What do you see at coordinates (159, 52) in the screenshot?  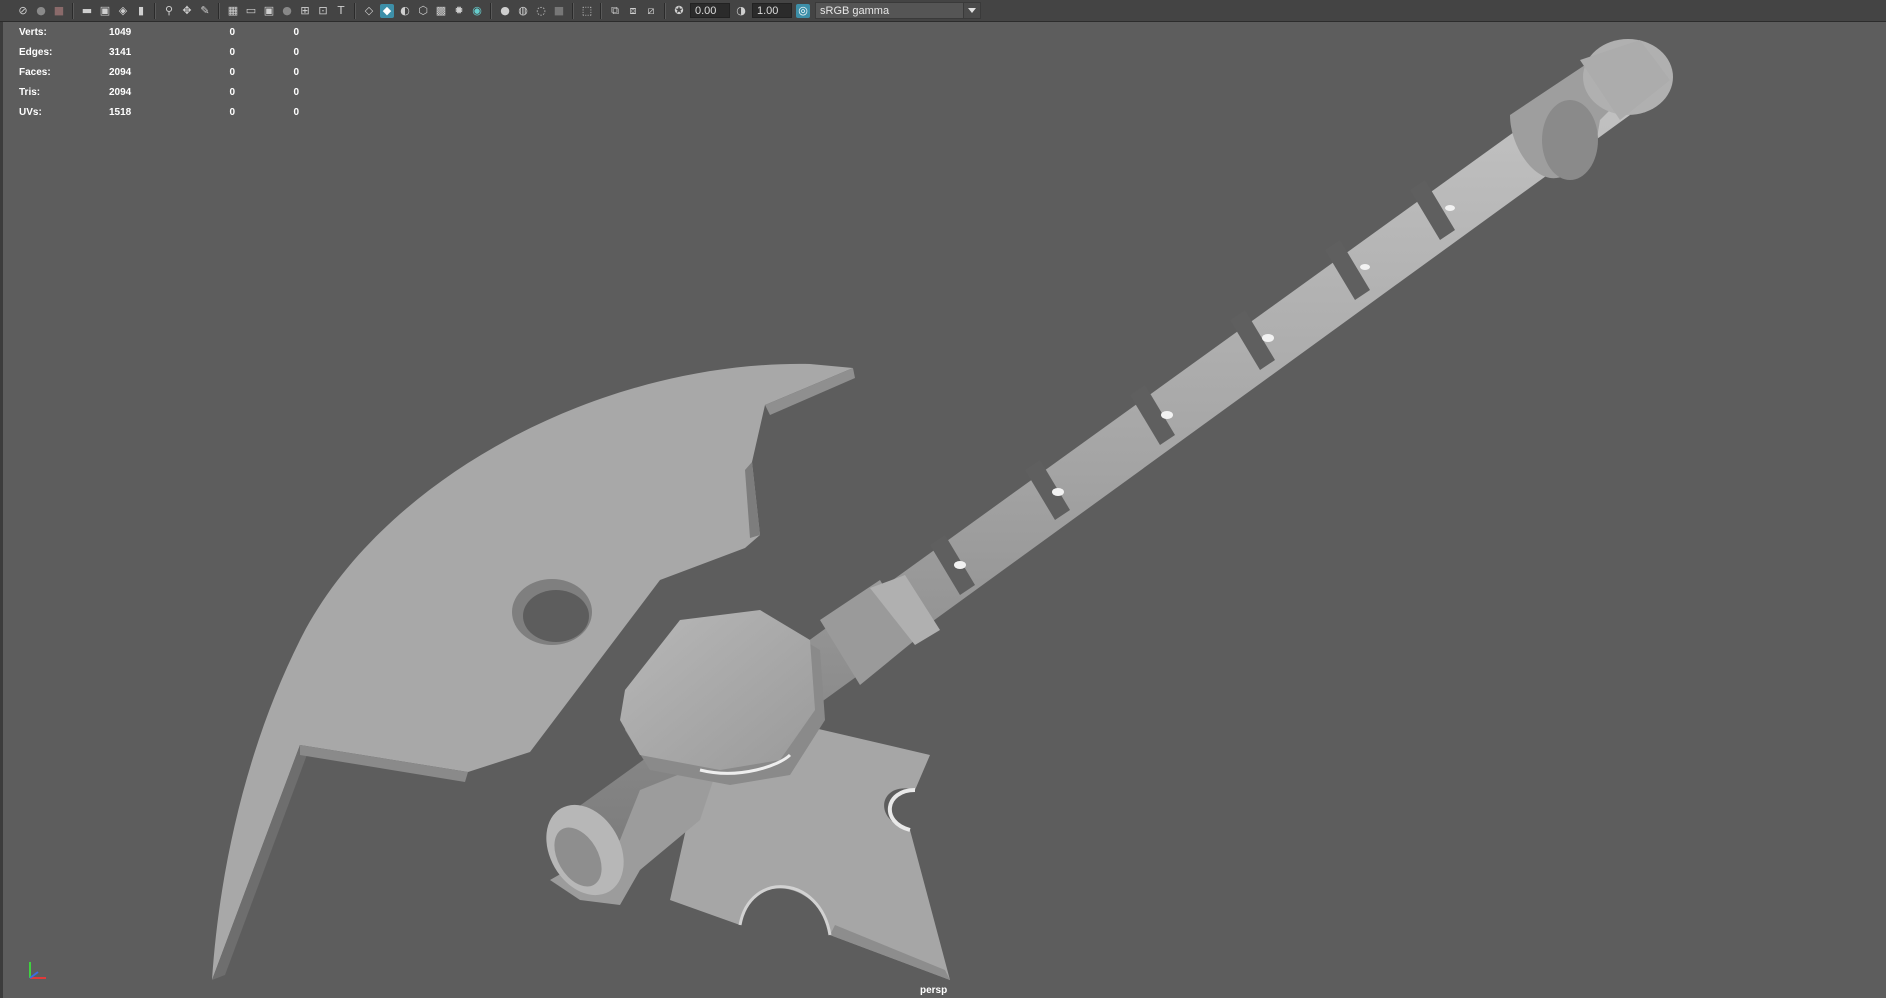 I see `hud-row-edges: Edges: 3141 0 0` at bounding box center [159, 52].